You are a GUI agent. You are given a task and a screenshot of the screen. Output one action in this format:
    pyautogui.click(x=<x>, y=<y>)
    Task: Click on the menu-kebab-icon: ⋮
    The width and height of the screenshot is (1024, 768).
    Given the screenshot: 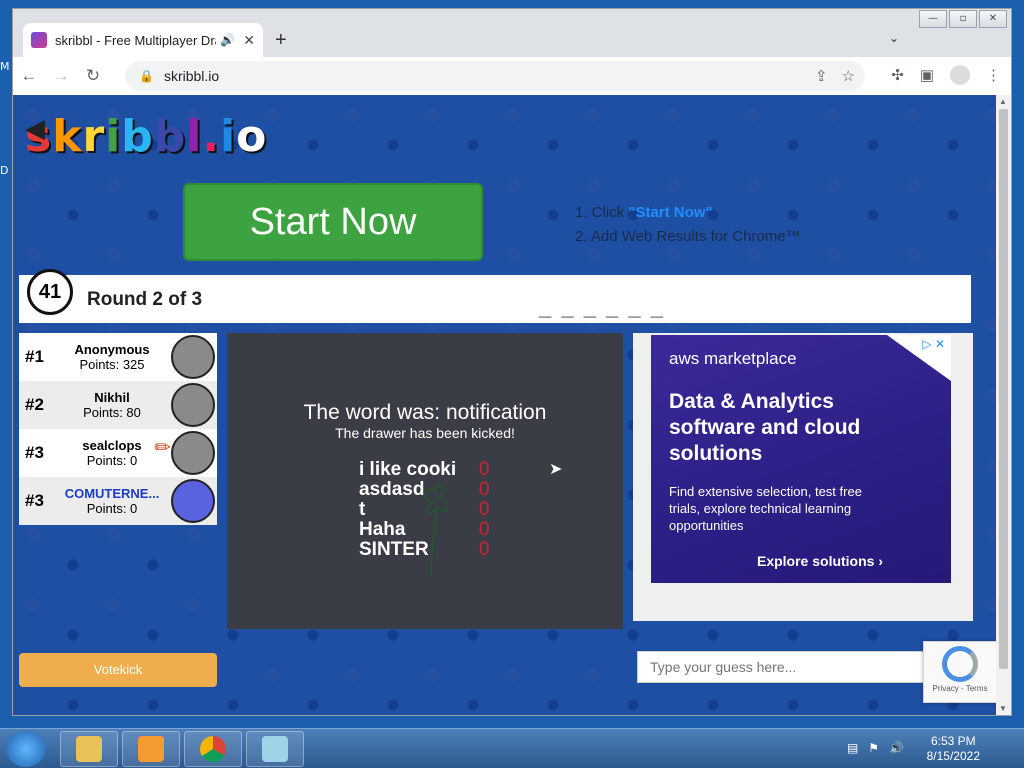 What is the action you would take?
    pyautogui.click(x=993, y=75)
    